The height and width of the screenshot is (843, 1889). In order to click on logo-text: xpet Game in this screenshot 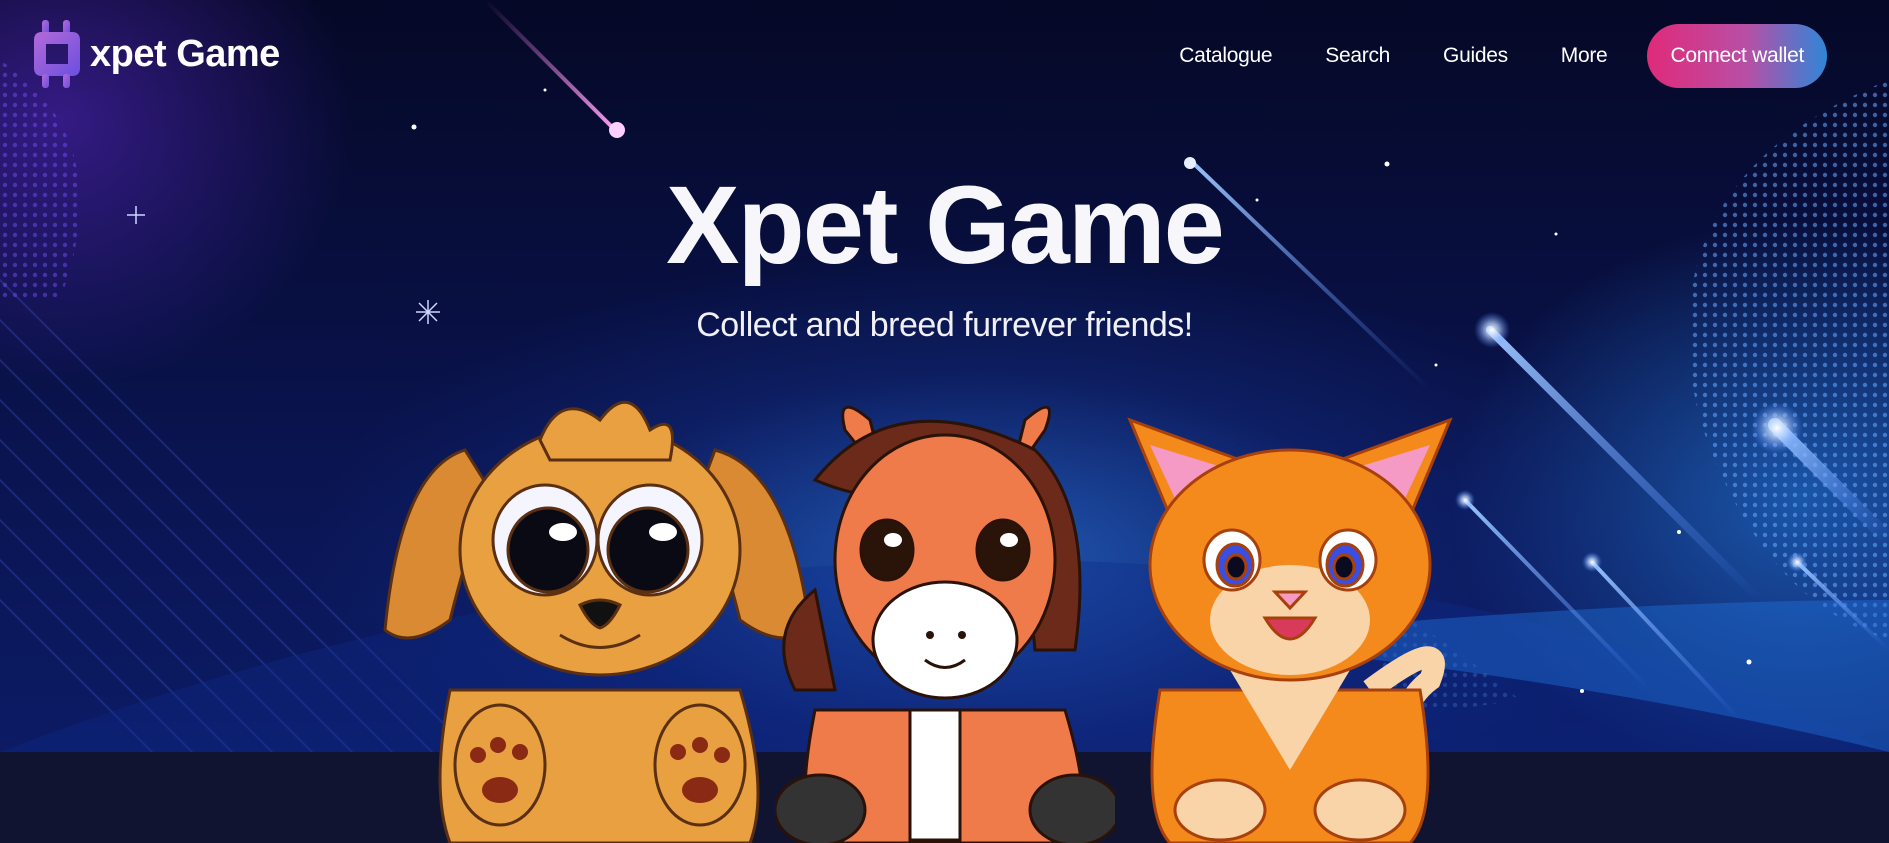, I will do `click(185, 53)`.